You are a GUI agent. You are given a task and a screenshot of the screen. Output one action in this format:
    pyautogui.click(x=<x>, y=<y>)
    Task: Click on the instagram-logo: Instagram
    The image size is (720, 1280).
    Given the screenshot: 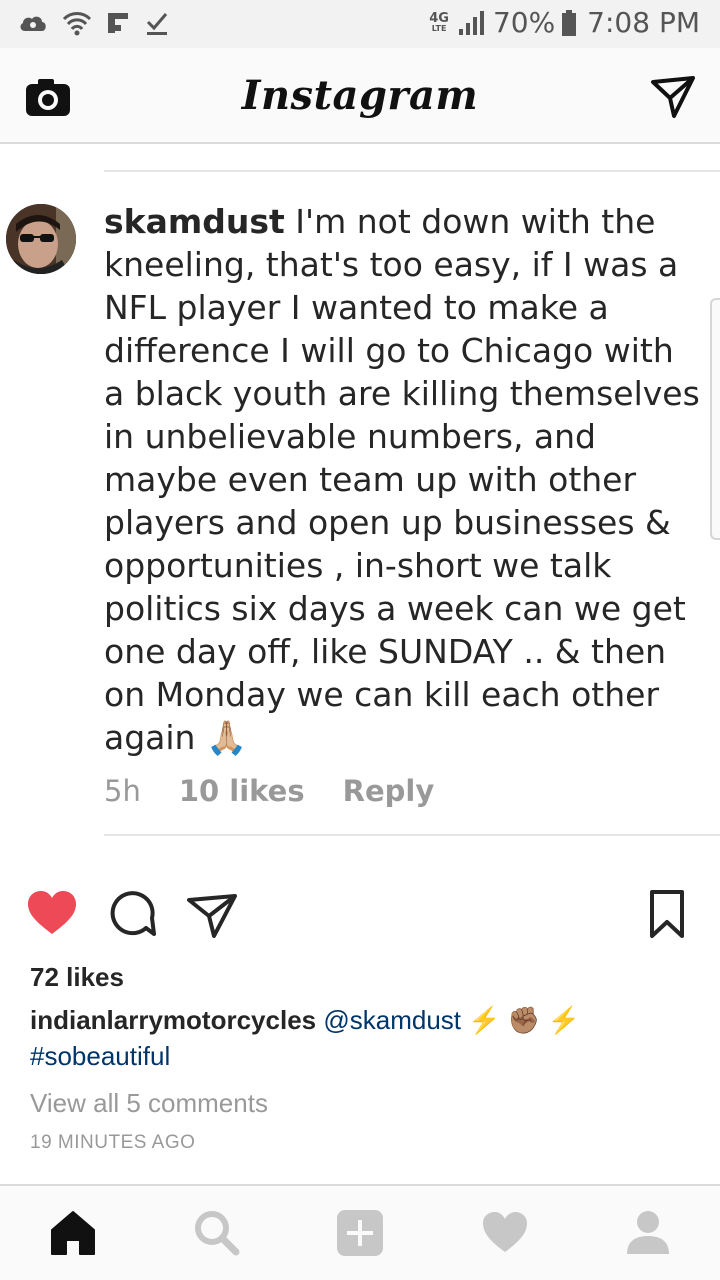 What is the action you would take?
    pyautogui.click(x=360, y=95)
    